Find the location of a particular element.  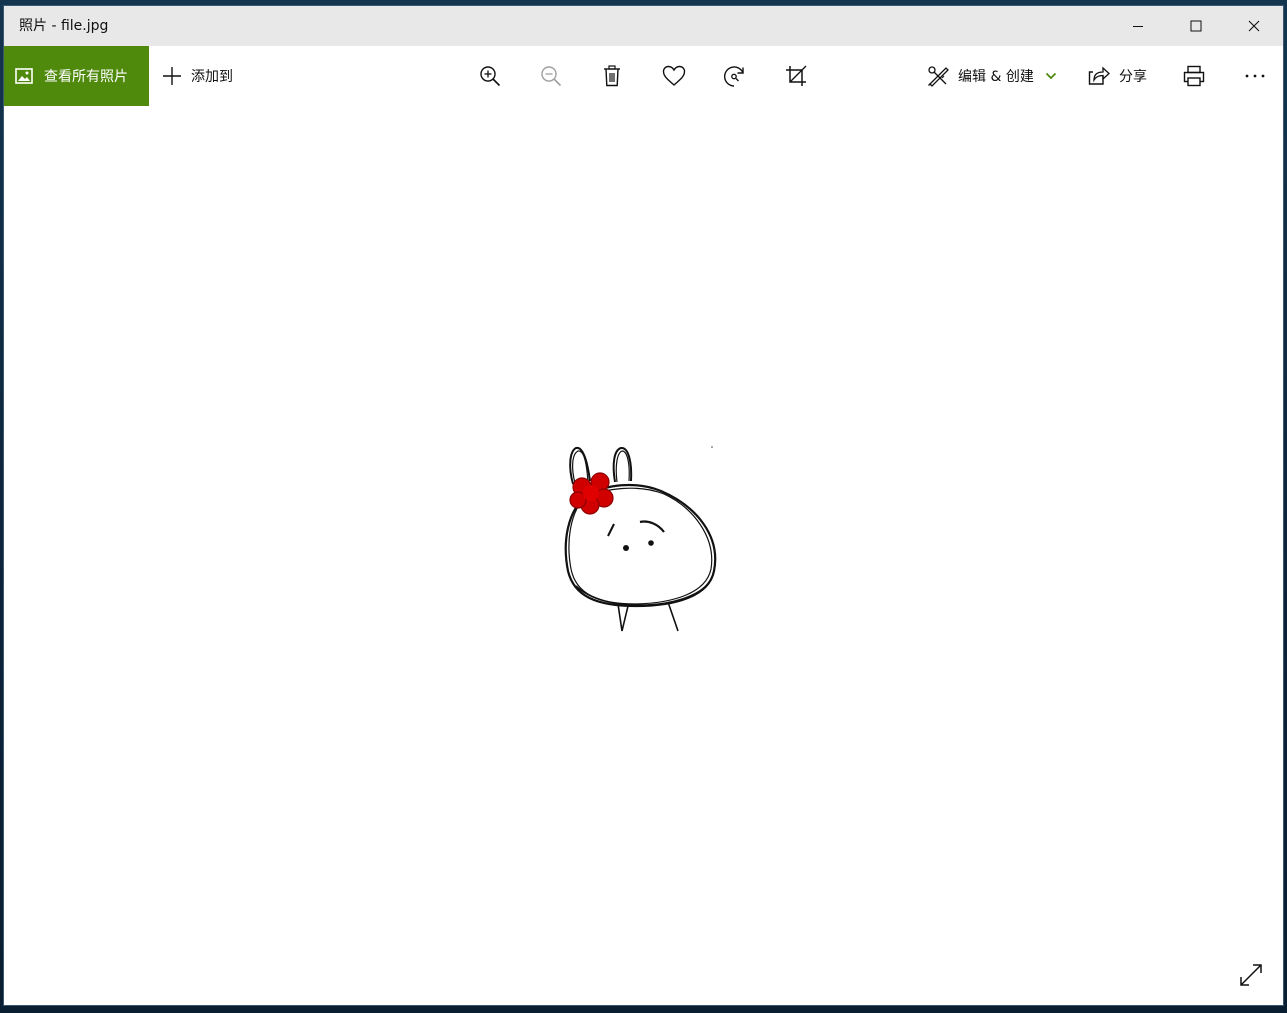

plus-icon is located at coordinates (172, 76).